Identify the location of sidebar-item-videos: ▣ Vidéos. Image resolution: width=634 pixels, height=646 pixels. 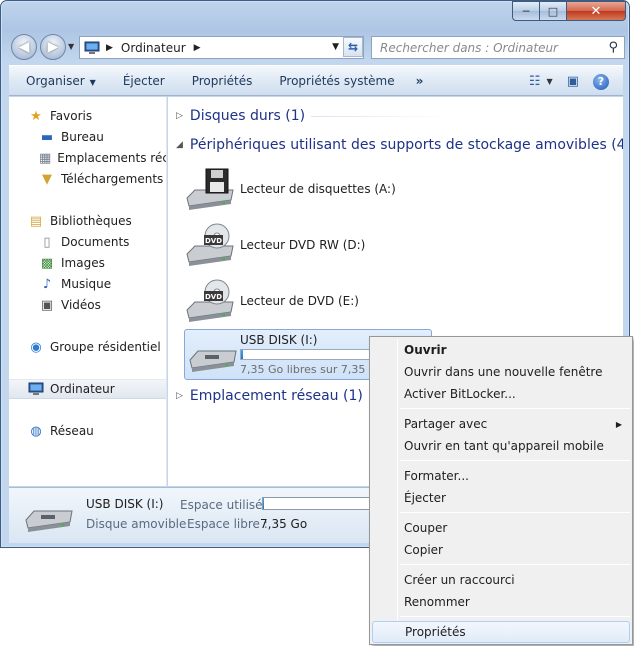
(87, 305).